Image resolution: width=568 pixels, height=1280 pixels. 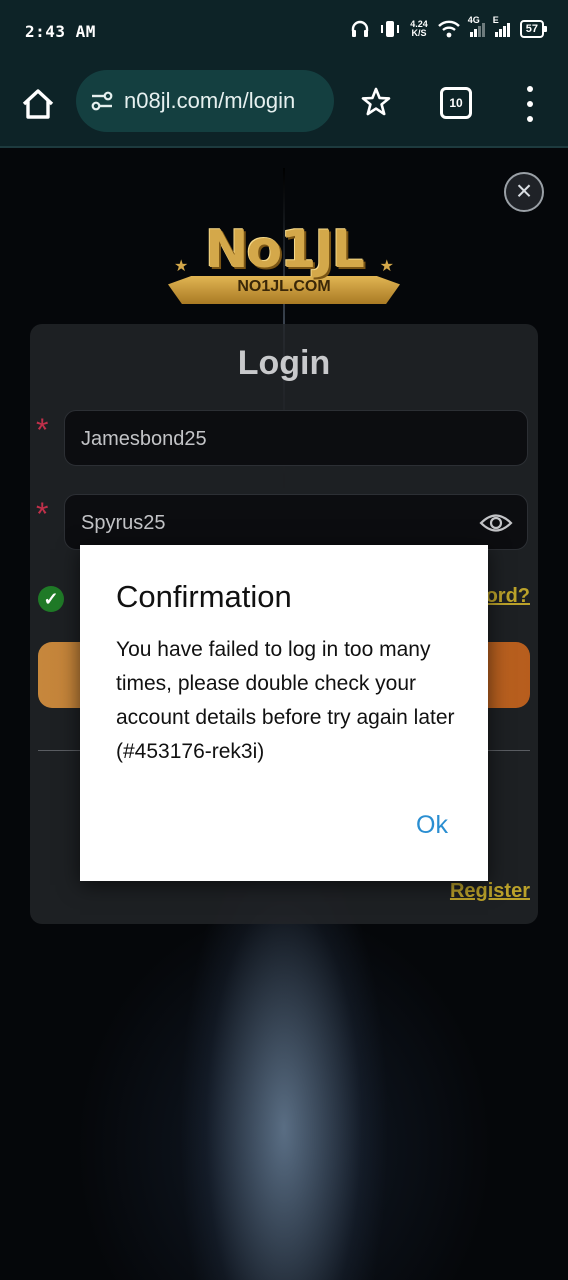 I want to click on signal-e-icon: E, so click(x=501, y=26).